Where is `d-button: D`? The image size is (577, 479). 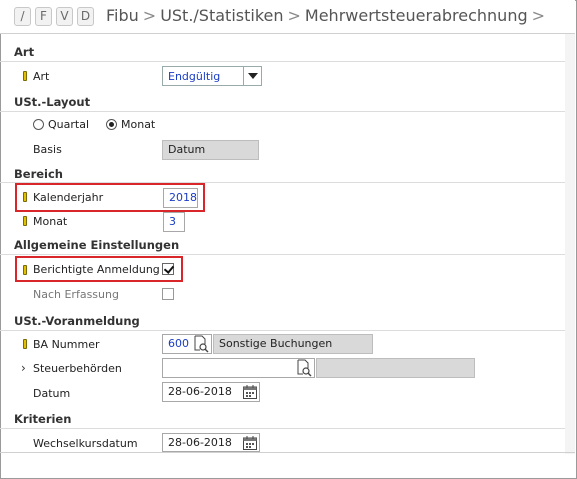
d-button: D is located at coordinates (85, 16).